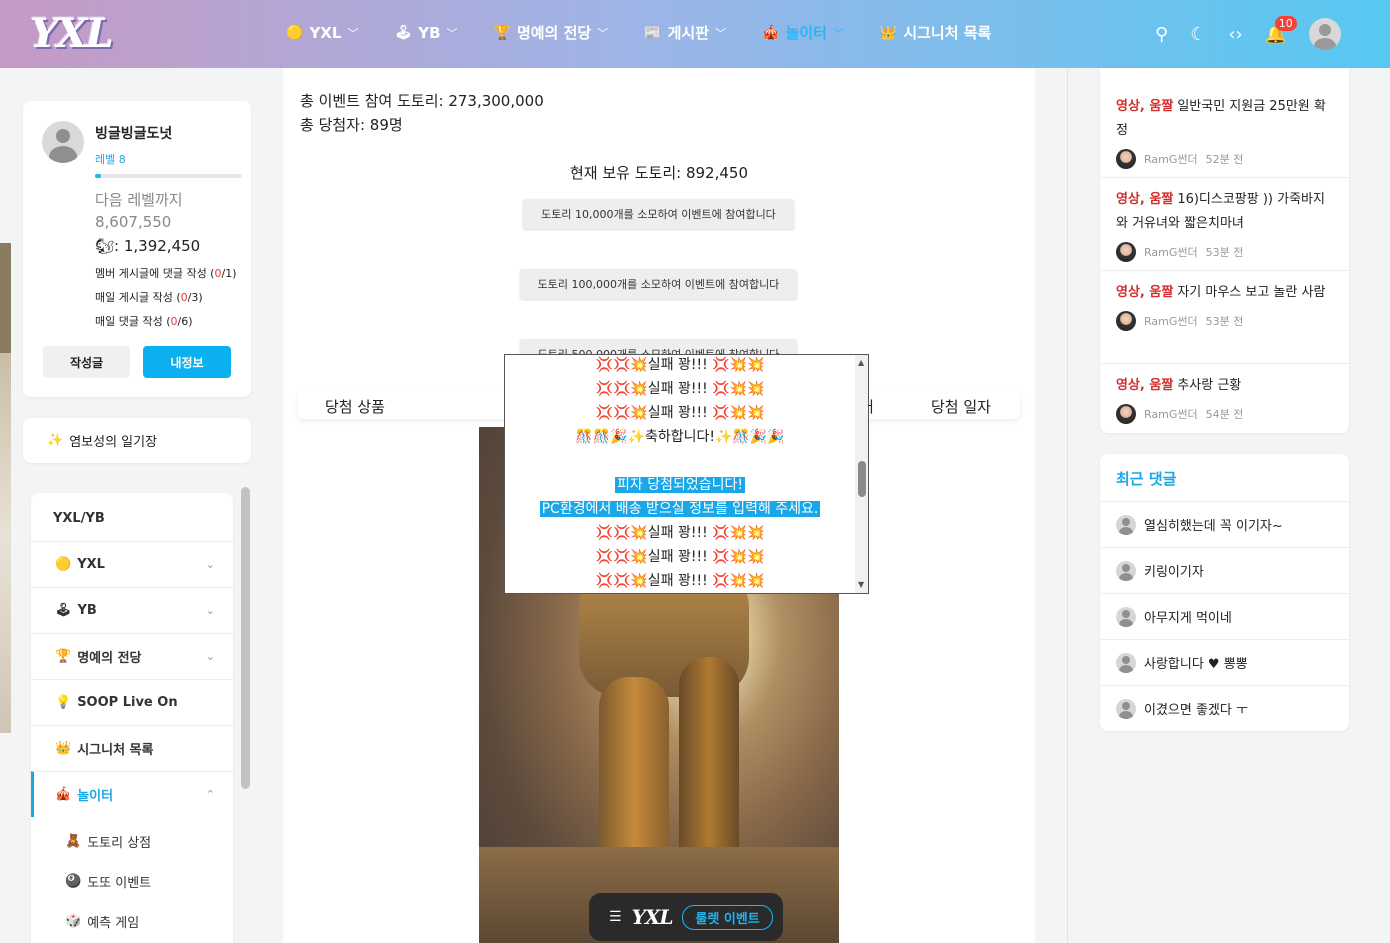 The image size is (1390, 943). I want to click on menu-label: YXL, so click(91, 564).